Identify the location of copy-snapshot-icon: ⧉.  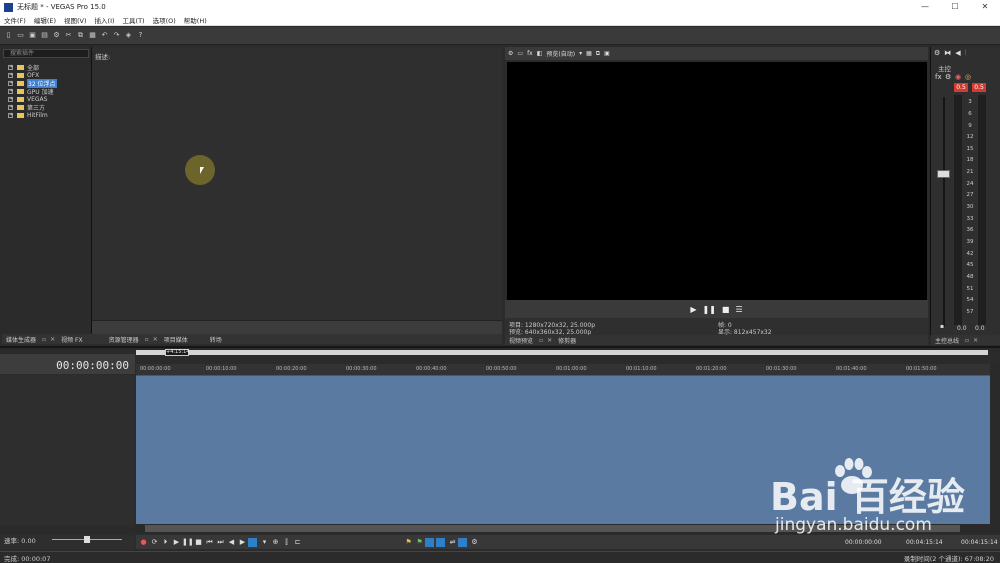
(598, 54).